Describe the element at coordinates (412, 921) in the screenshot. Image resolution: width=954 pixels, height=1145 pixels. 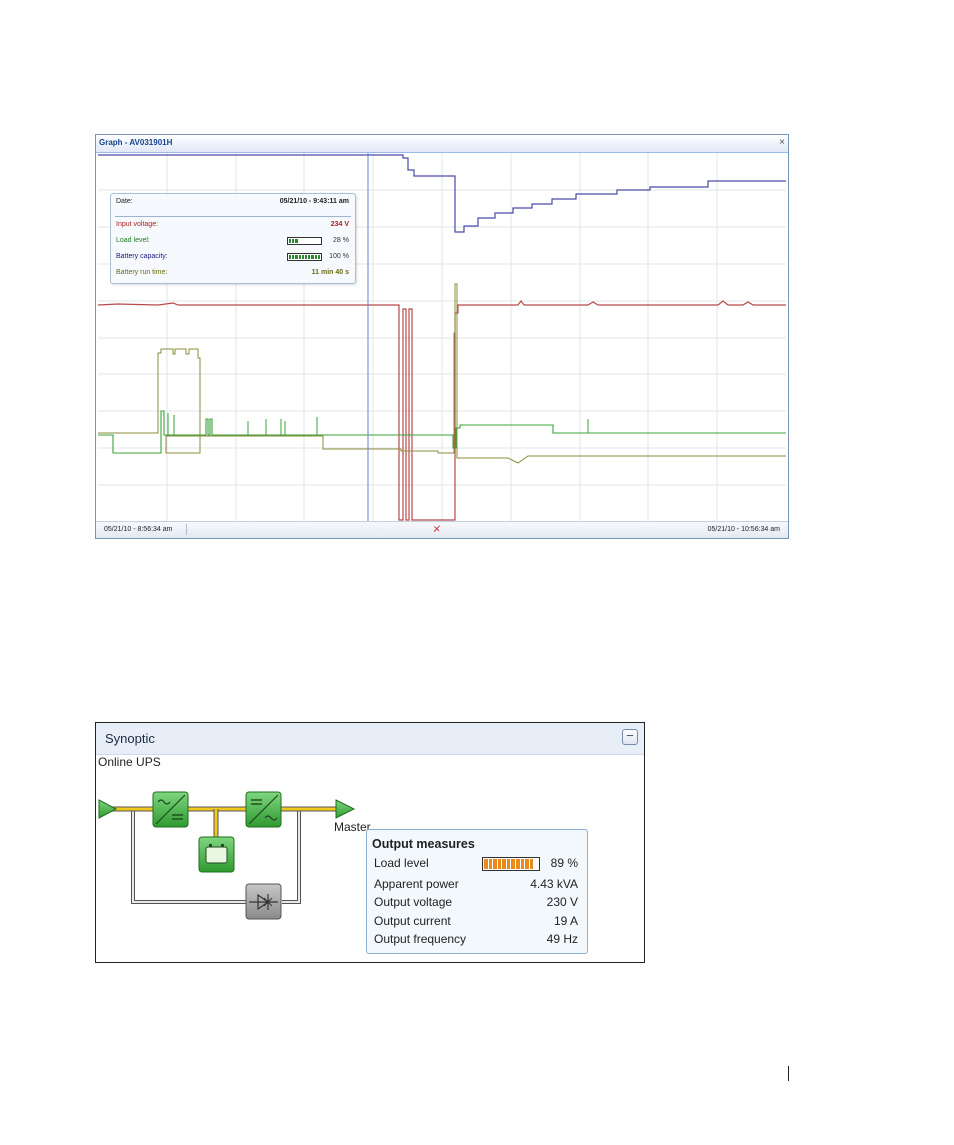
I see `output-current-label: Output current` at that location.